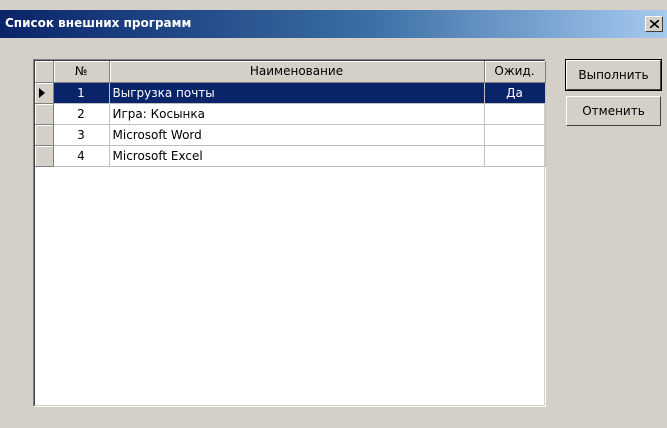 This screenshot has height=428, width=667. I want to click on cell-number: 1, so click(81, 93).